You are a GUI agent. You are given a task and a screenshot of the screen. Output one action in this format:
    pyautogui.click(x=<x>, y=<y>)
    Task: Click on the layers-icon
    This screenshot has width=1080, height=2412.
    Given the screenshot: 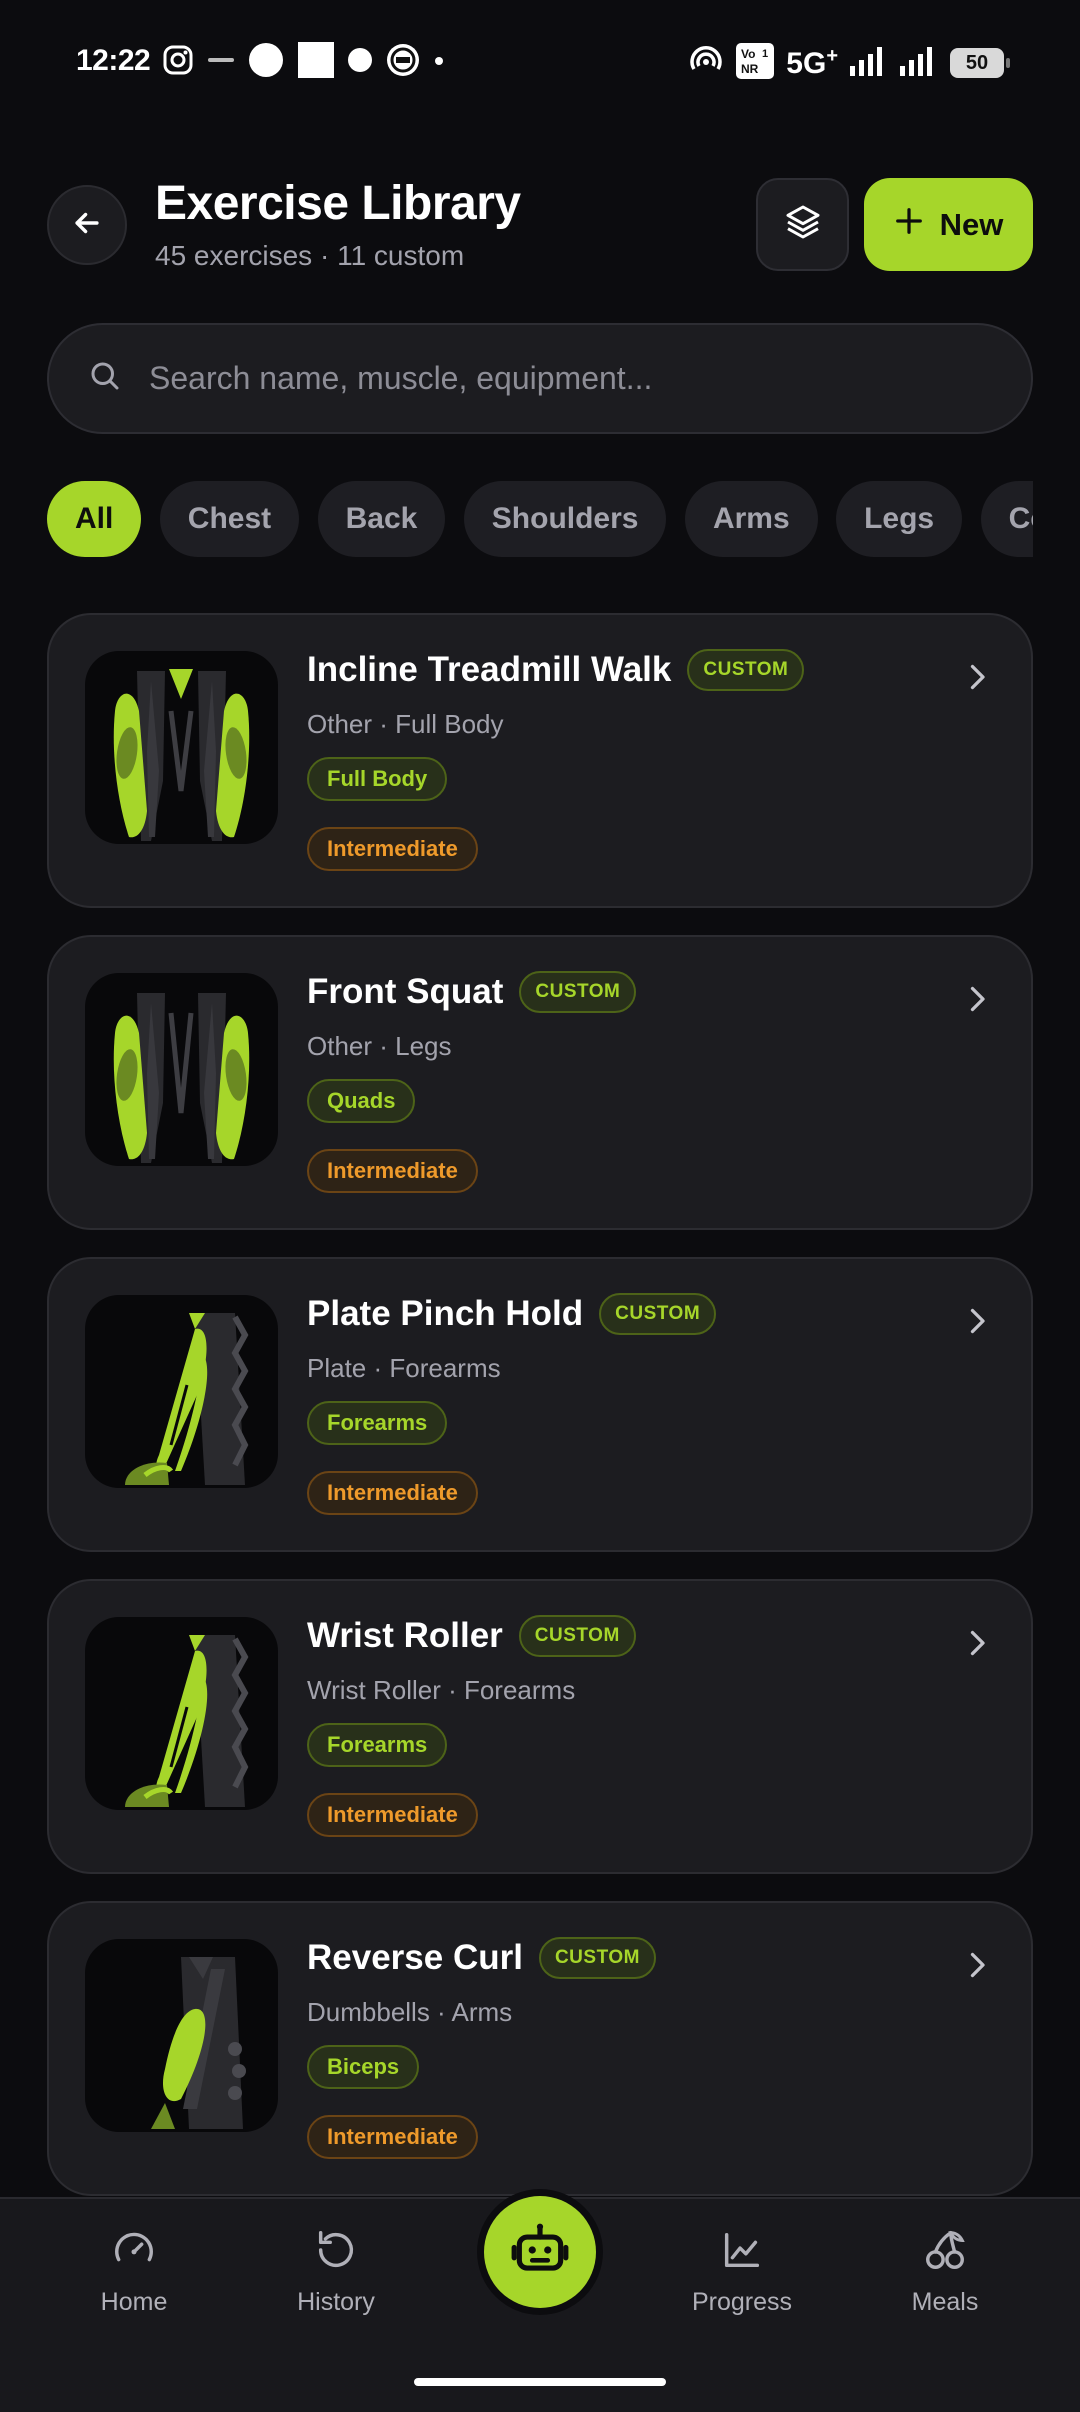 What is the action you would take?
    pyautogui.click(x=803, y=224)
    